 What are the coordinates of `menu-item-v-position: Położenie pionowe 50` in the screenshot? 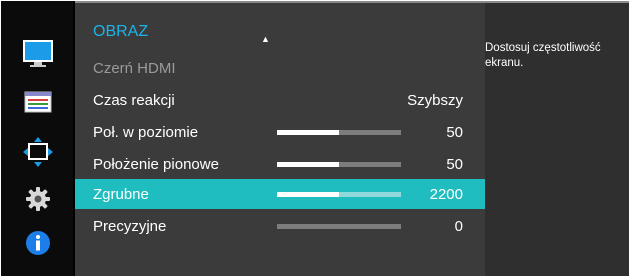 It's located at (280, 164).